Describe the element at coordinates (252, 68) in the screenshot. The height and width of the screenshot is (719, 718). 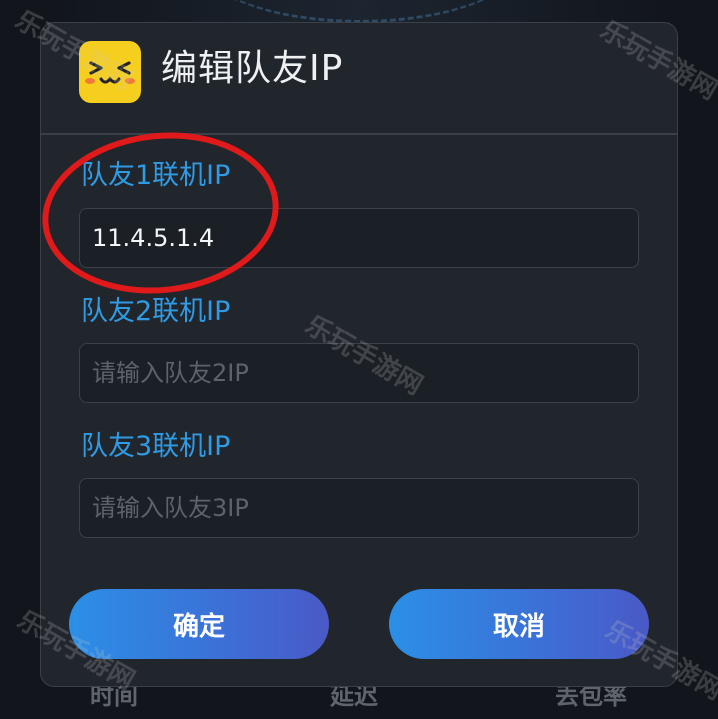
I see `dialog-title: 编辑队友IP` at that location.